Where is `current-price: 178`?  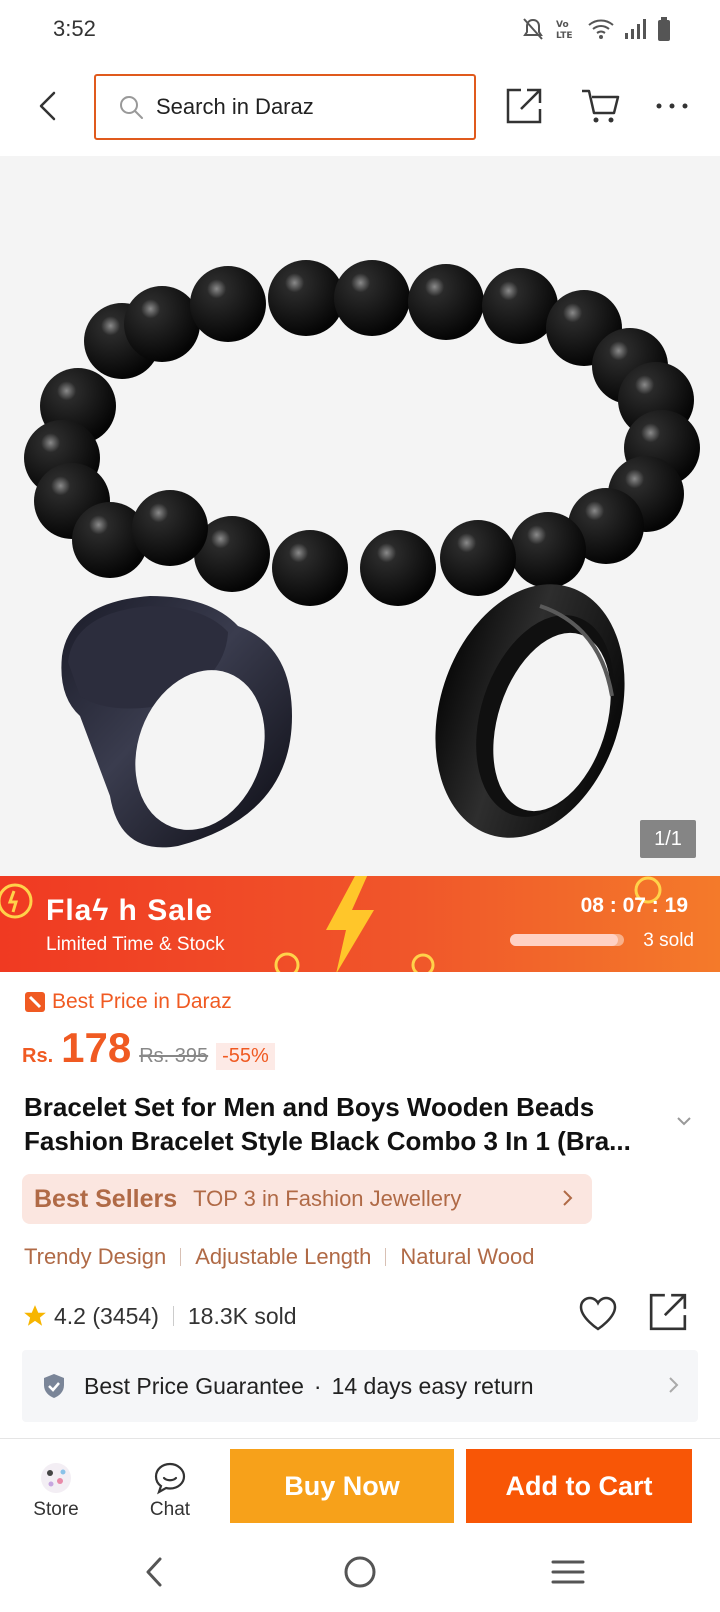
current-price: 178 is located at coordinates (96, 1047).